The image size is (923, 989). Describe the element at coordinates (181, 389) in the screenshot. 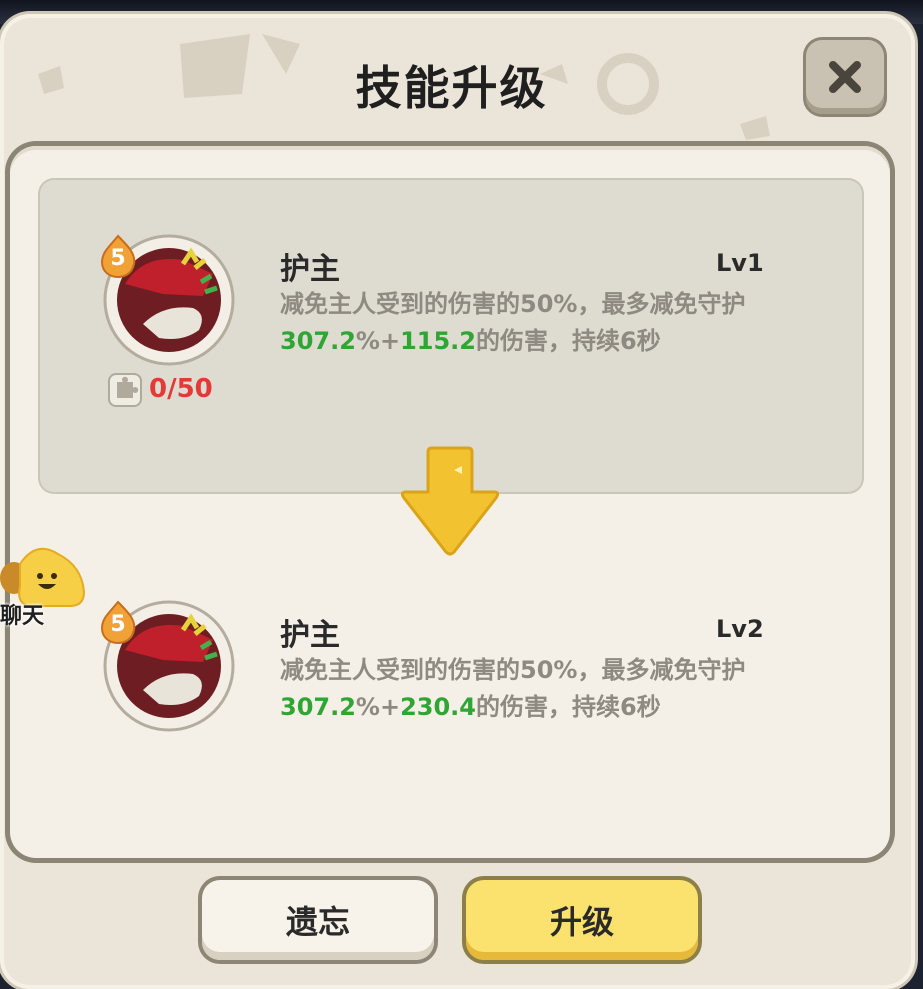

I see `fragment-count: 0/50` at that location.